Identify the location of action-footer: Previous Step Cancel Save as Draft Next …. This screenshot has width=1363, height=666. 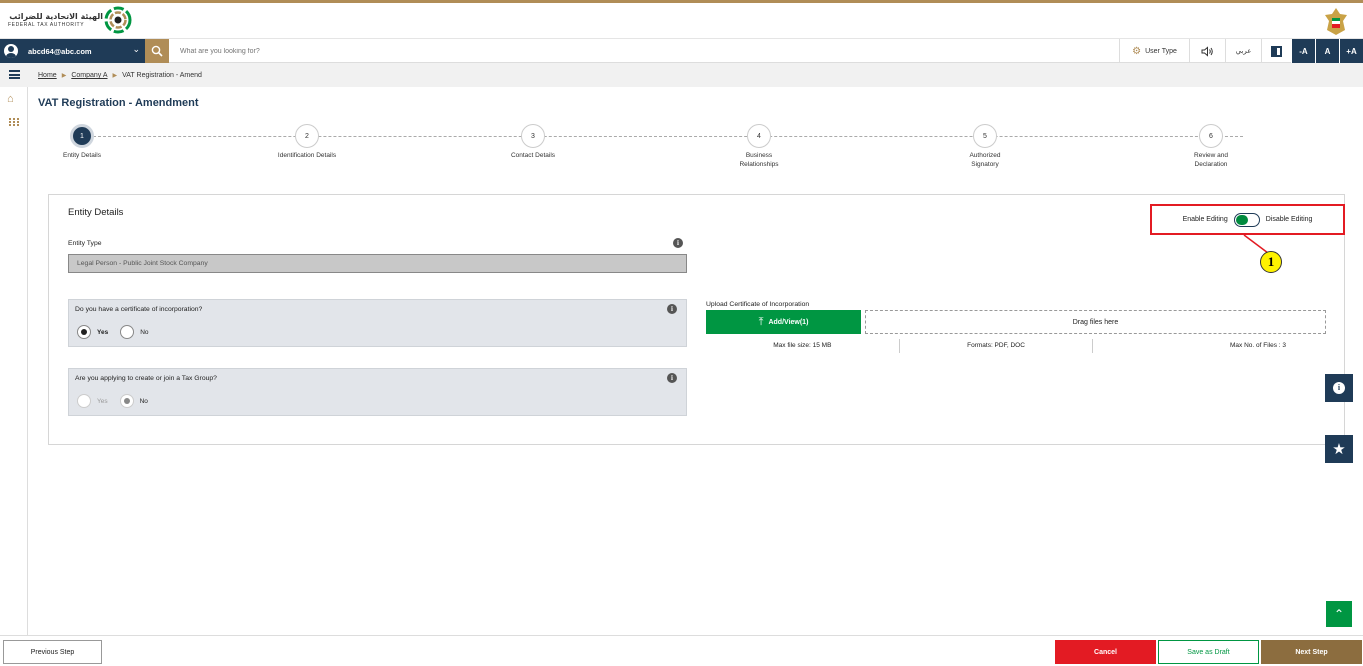
(681, 650).